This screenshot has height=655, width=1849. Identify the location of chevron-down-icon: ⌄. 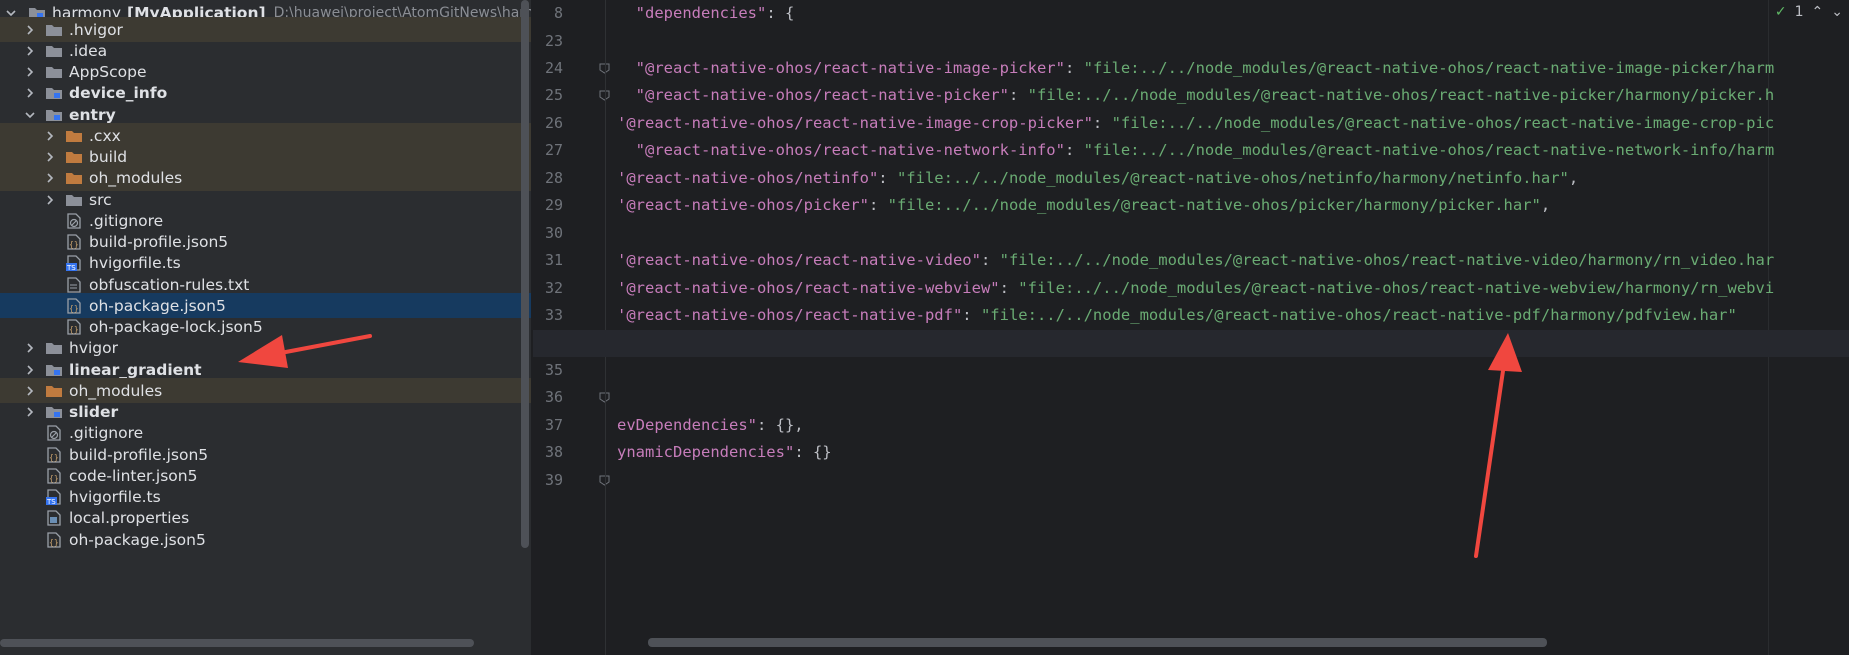
(1837, 12).